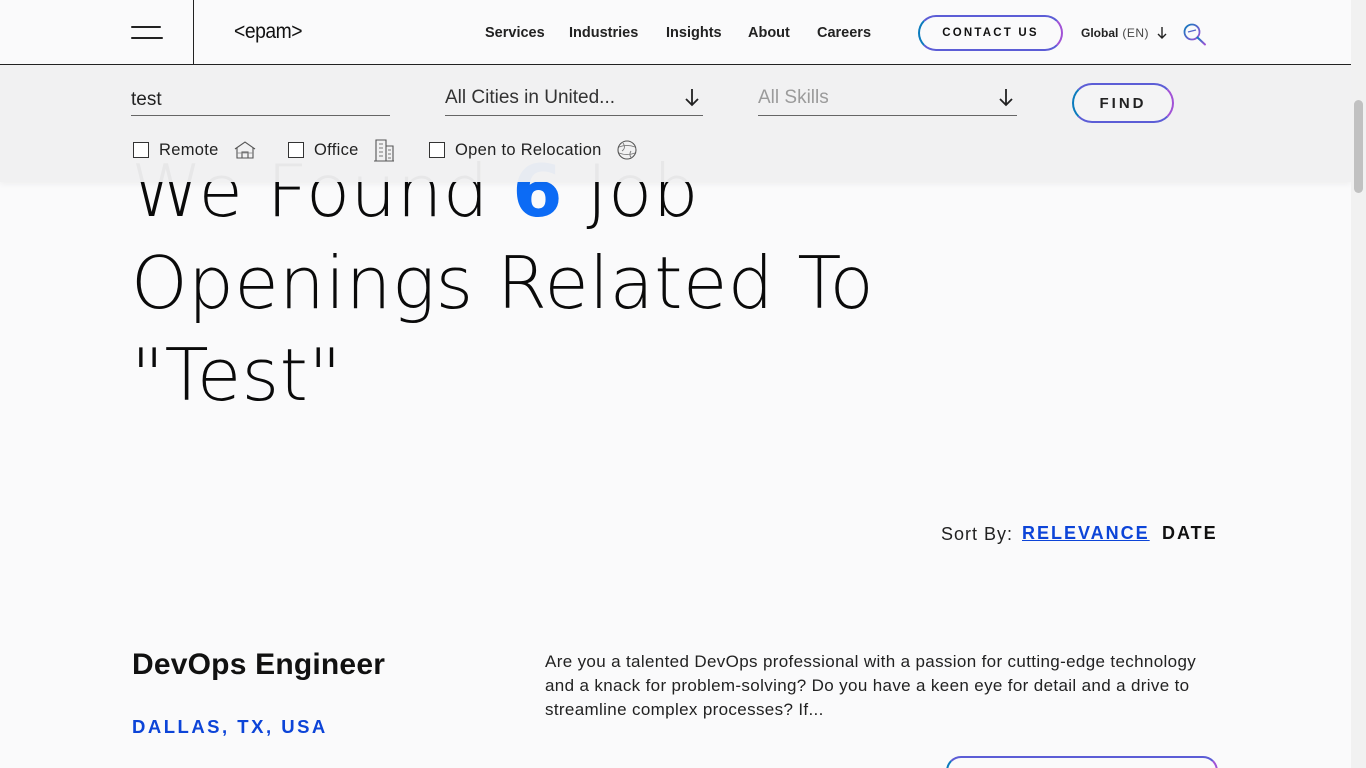  Describe the element at coordinates (844, 33) in the screenshot. I see `nav-careers: Careers` at that location.